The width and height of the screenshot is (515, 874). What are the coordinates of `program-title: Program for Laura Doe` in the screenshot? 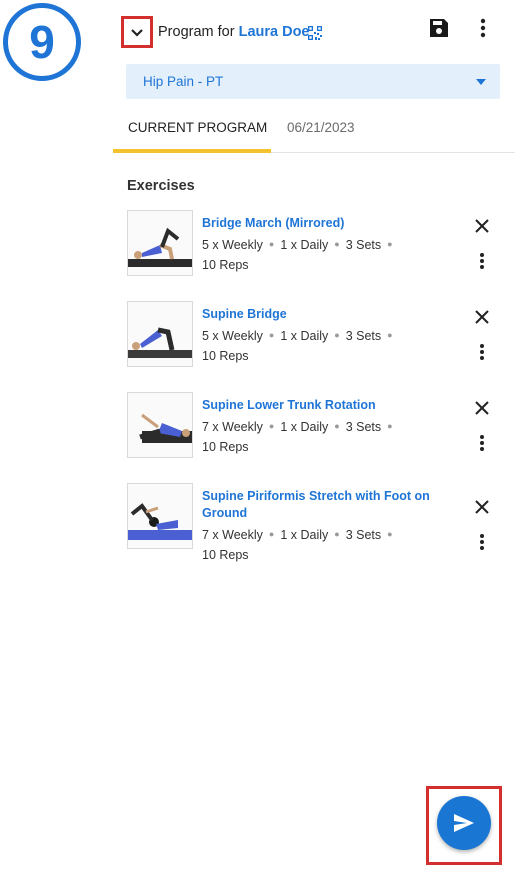 It's located at (234, 32).